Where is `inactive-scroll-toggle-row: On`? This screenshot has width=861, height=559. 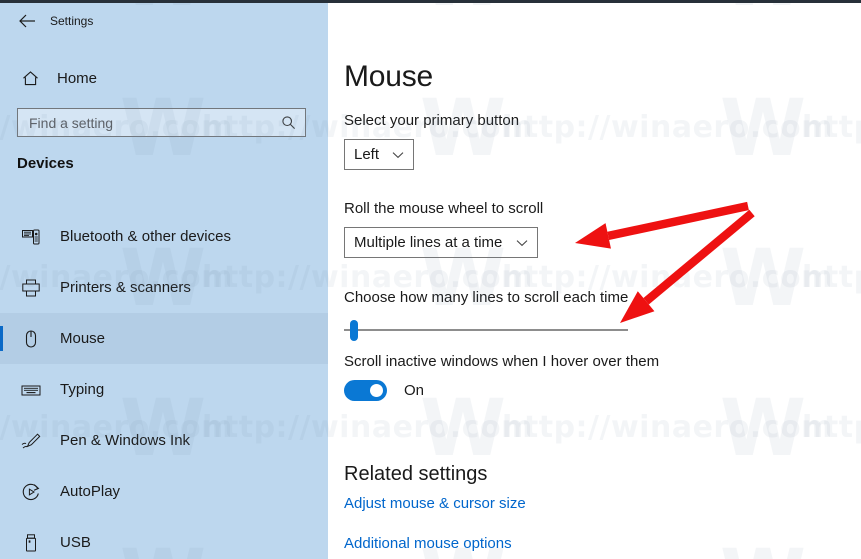
inactive-scroll-toggle-row: On is located at coordinates (384, 390).